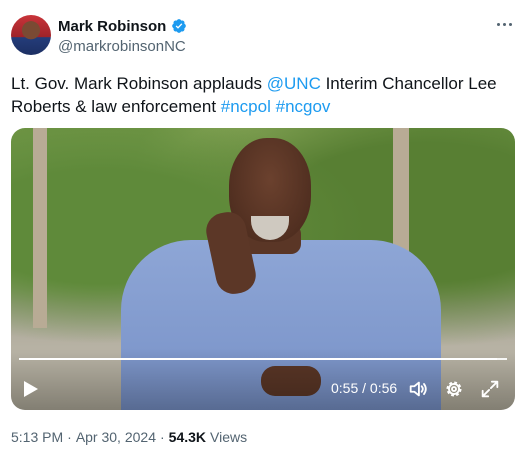 This screenshot has height=459, width=530. Describe the element at coordinates (303, 106) in the screenshot. I see `hashtag-link: #ncgov` at that location.